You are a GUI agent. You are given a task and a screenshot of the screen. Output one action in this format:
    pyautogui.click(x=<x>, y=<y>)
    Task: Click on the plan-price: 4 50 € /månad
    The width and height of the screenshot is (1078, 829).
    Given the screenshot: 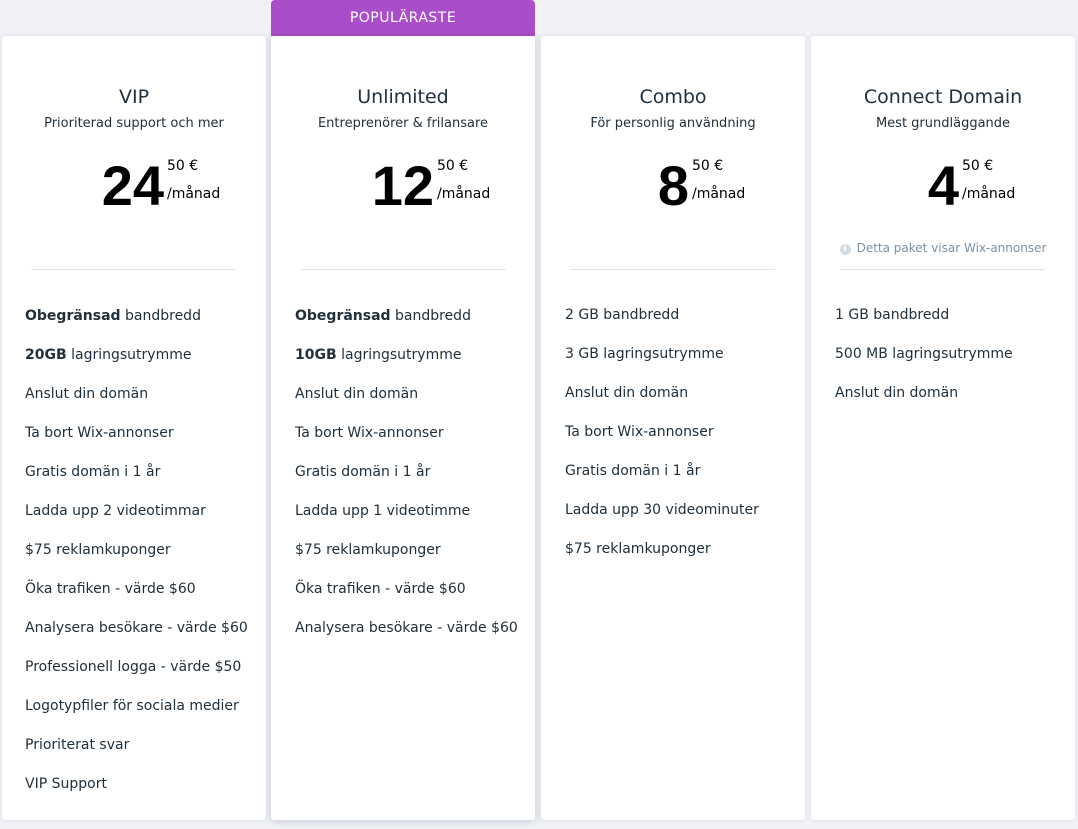 What is the action you would take?
    pyautogui.click(x=969, y=185)
    